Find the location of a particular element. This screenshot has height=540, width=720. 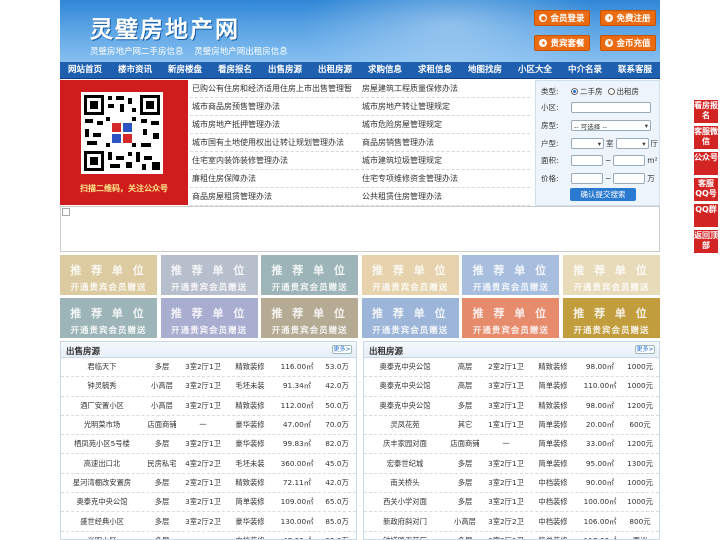

nav-new-homes: 新房楼盘 is located at coordinates (185, 70).